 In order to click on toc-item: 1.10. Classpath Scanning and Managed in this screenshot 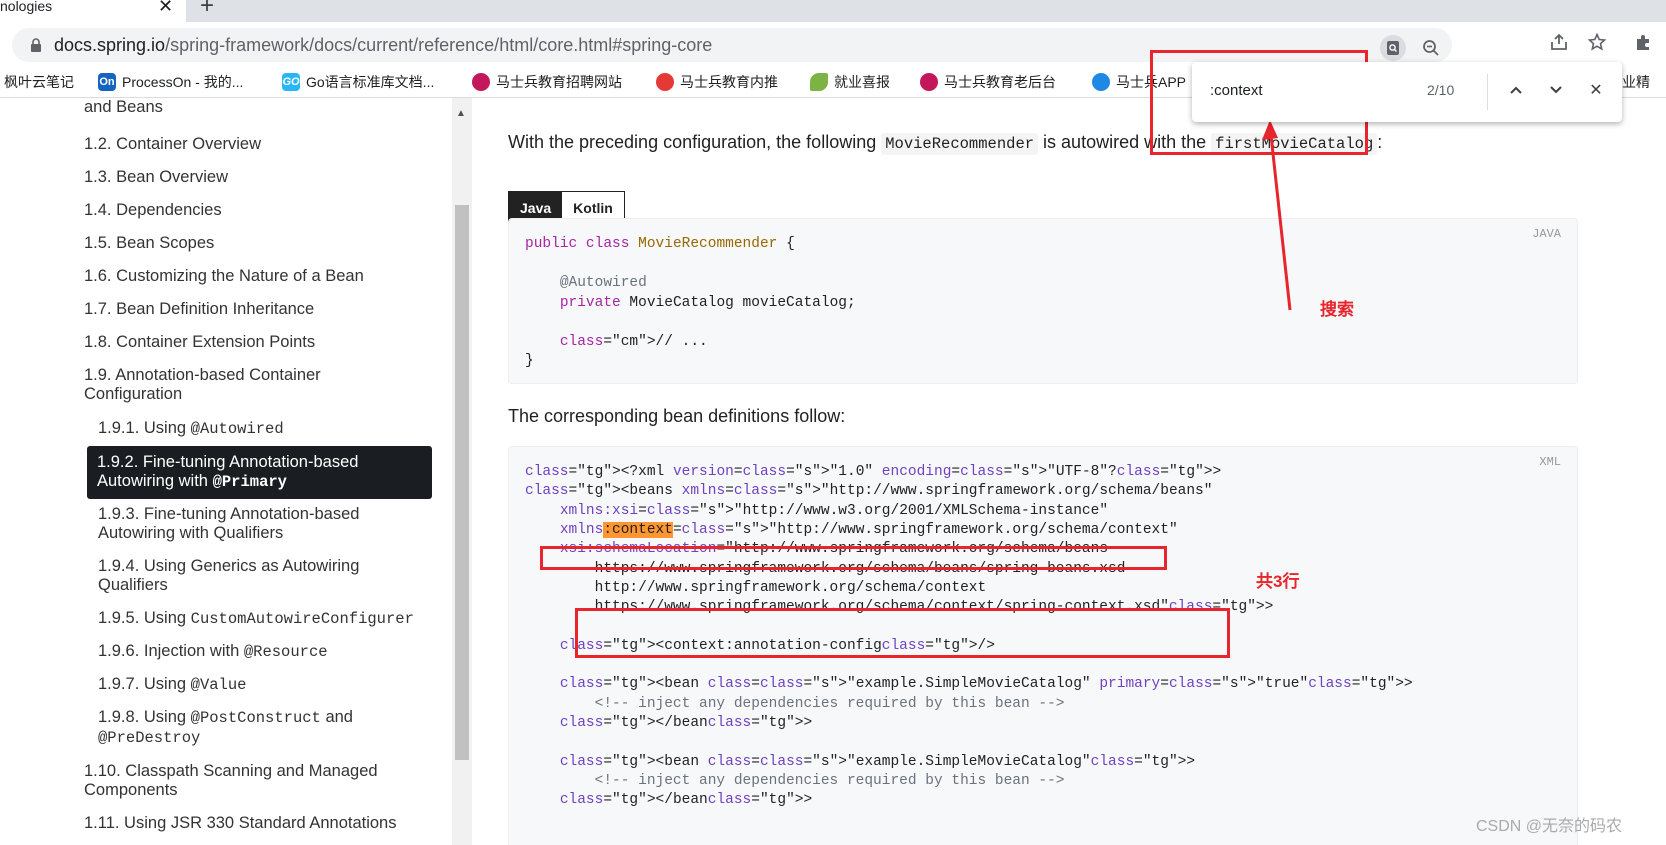, I will do `click(231, 771)`.